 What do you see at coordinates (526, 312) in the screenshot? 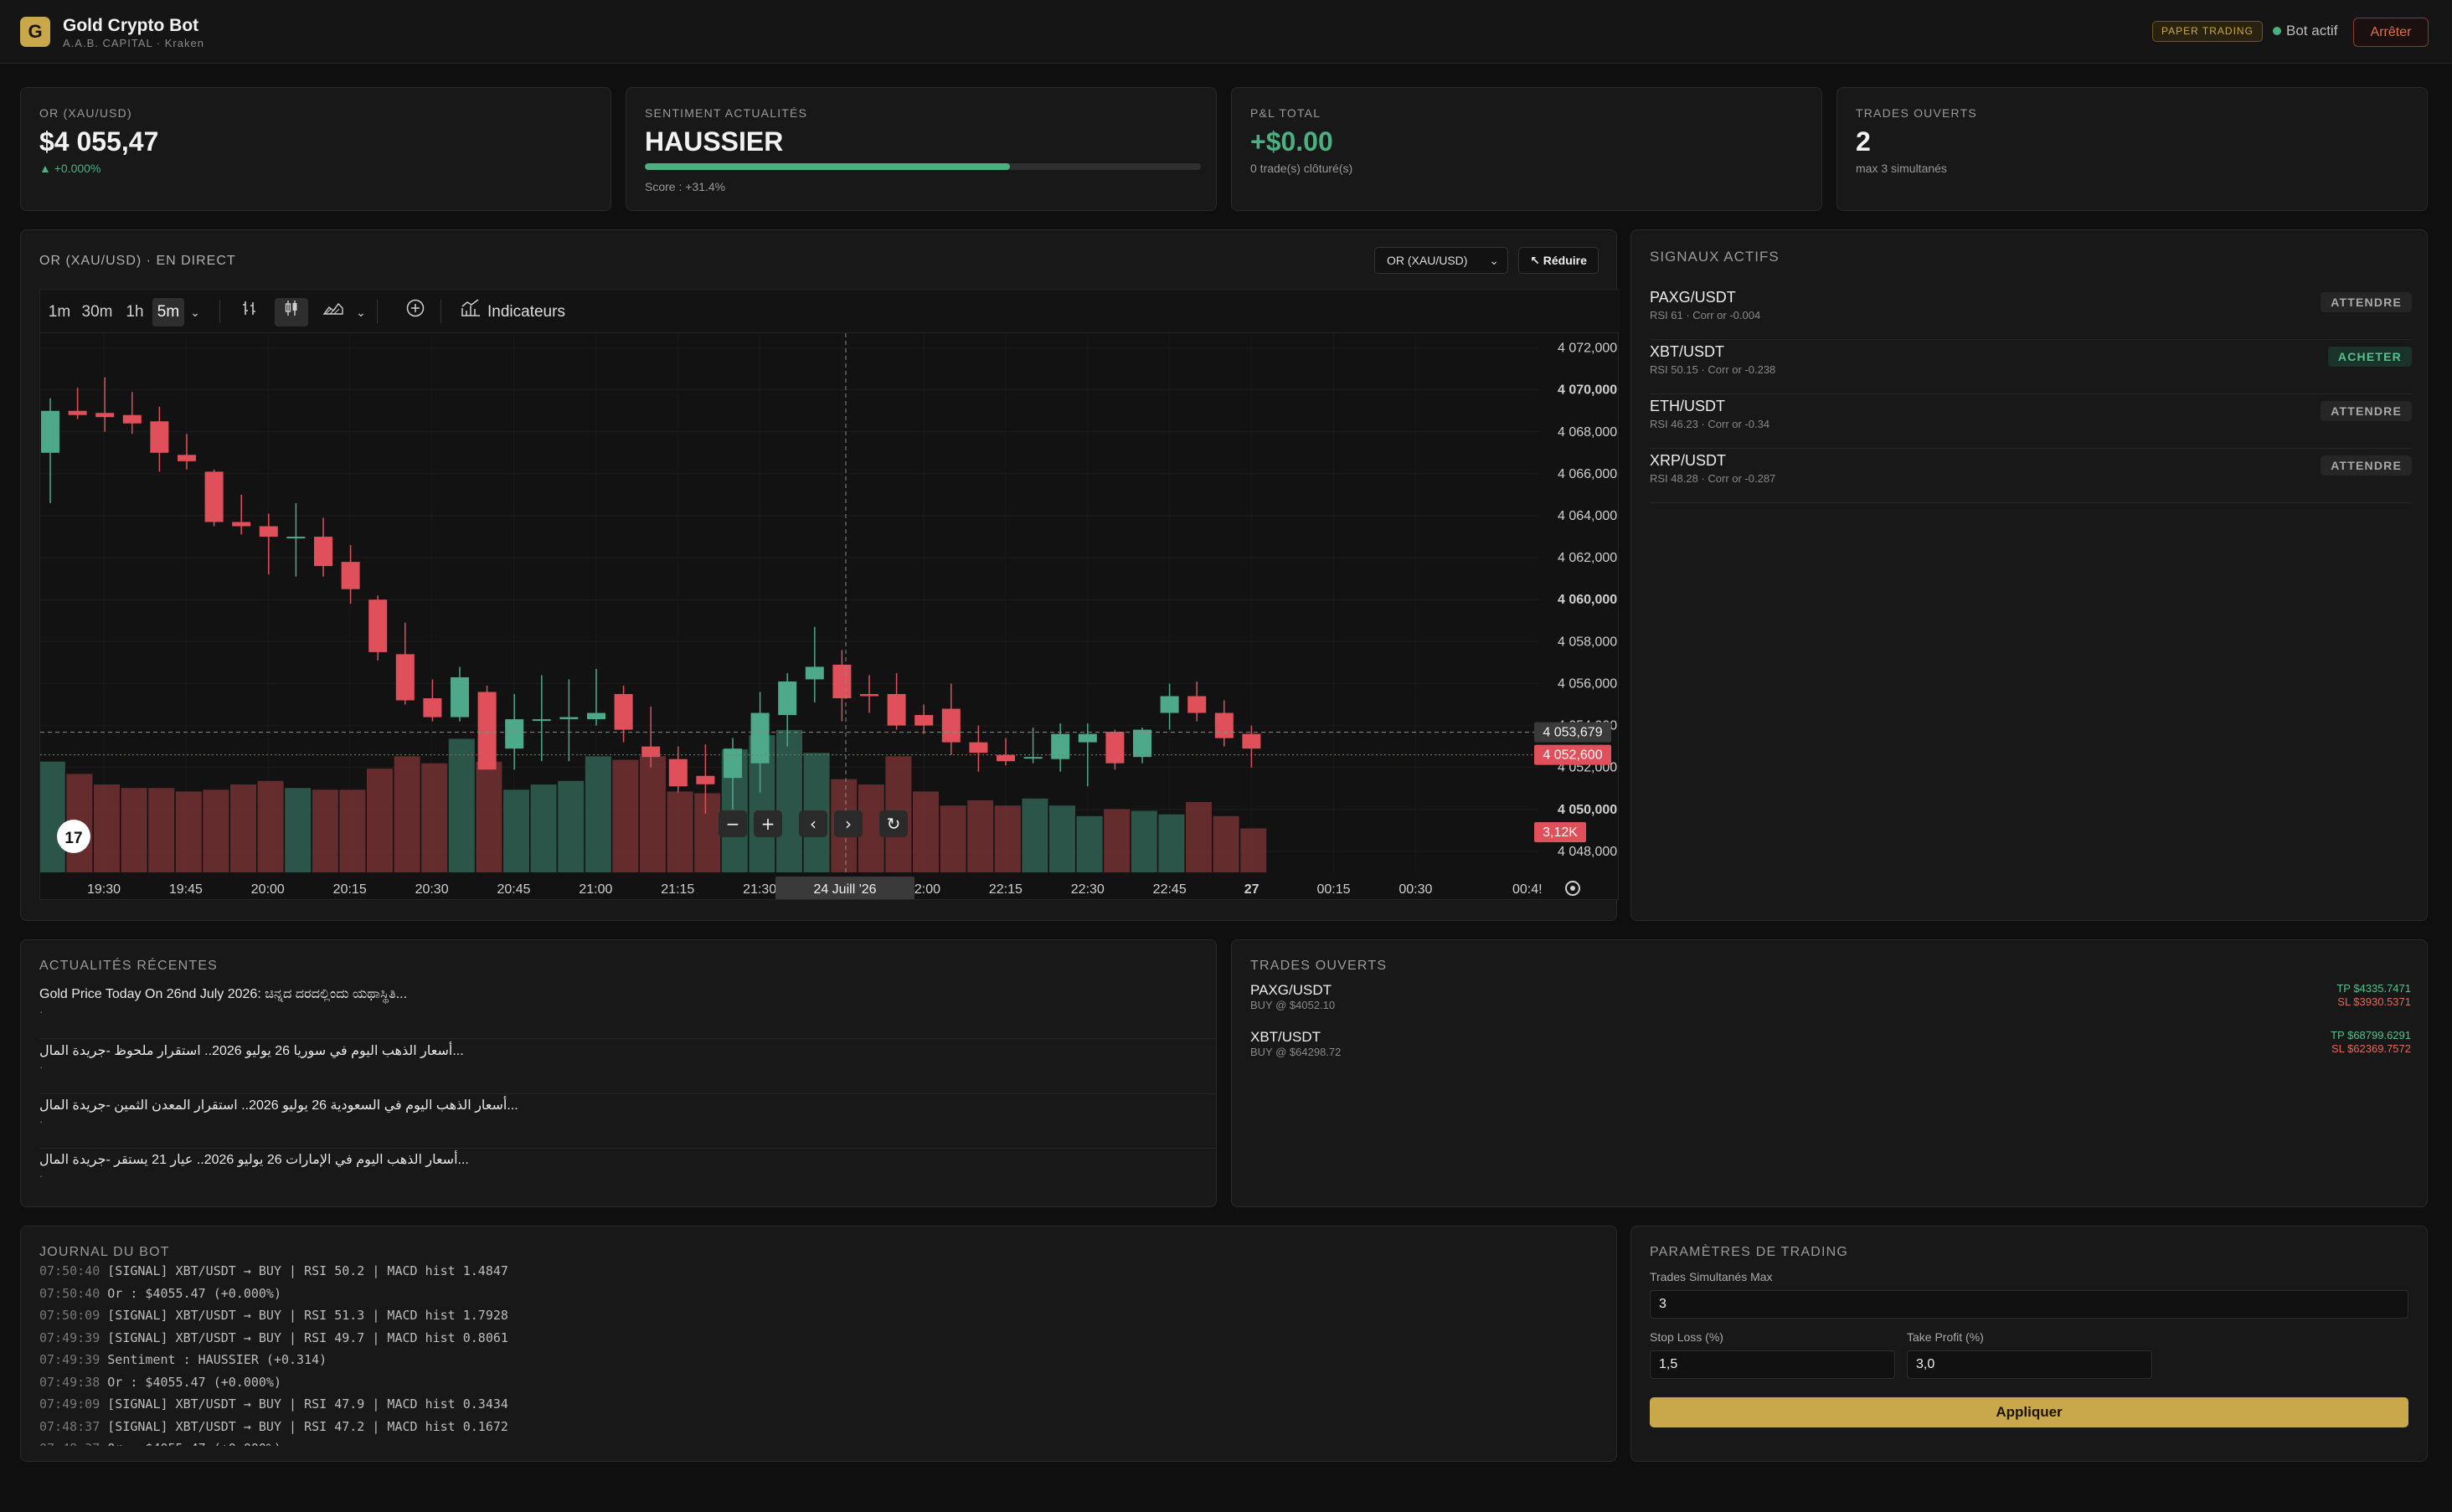
I see `indicators-button: Indicateurs` at bounding box center [526, 312].